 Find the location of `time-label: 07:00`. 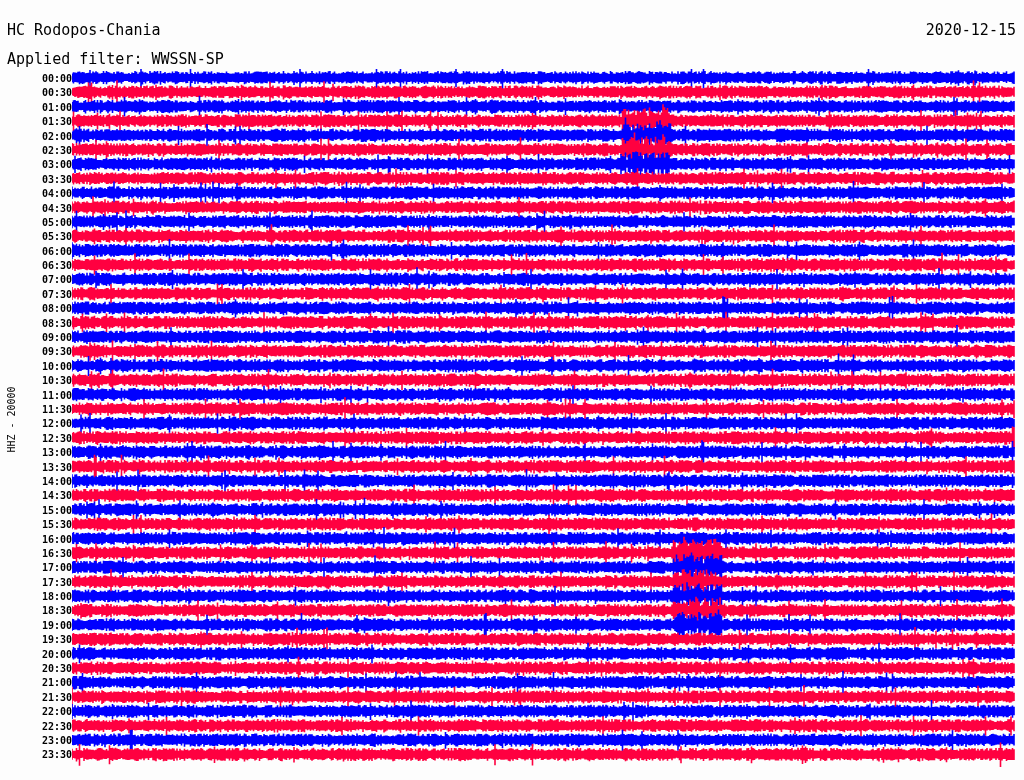

time-label: 07:00 is located at coordinates (56, 280).